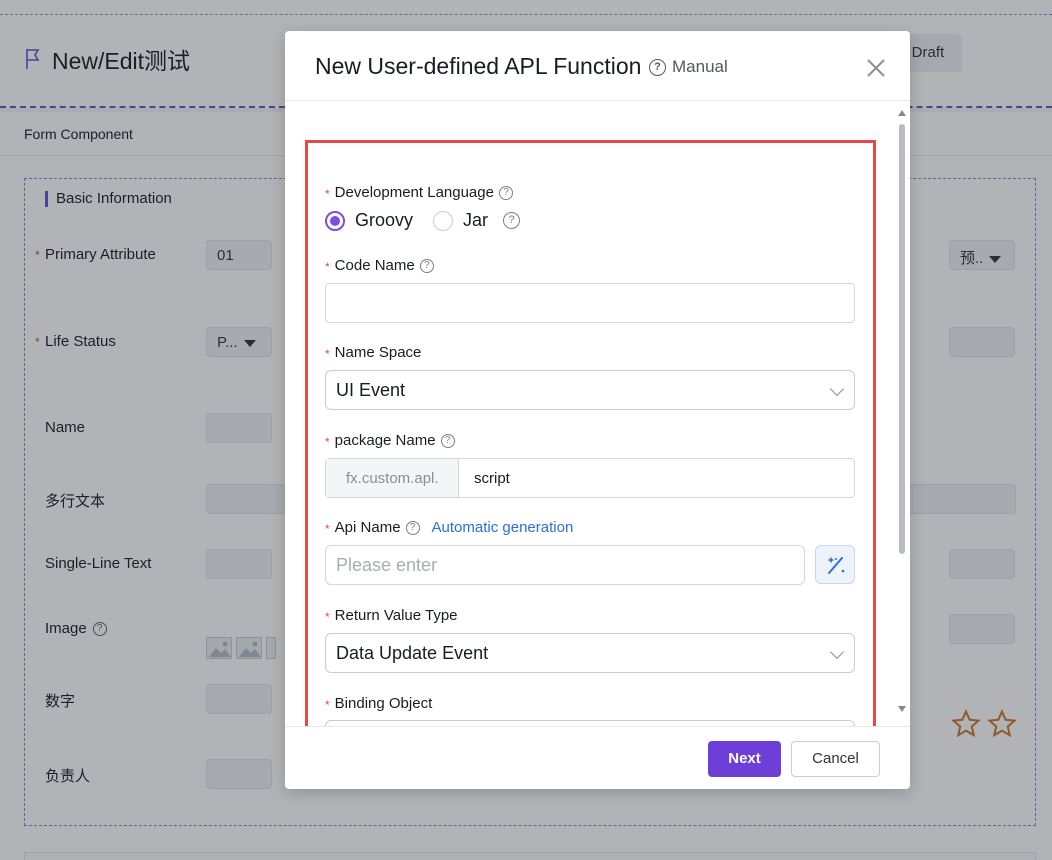 Image resolution: width=1052 pixels, height=860 pixels. Describe the element at coordinates (590, 390) in the screenshot. I see `name-space-select: UI Event` at that location.